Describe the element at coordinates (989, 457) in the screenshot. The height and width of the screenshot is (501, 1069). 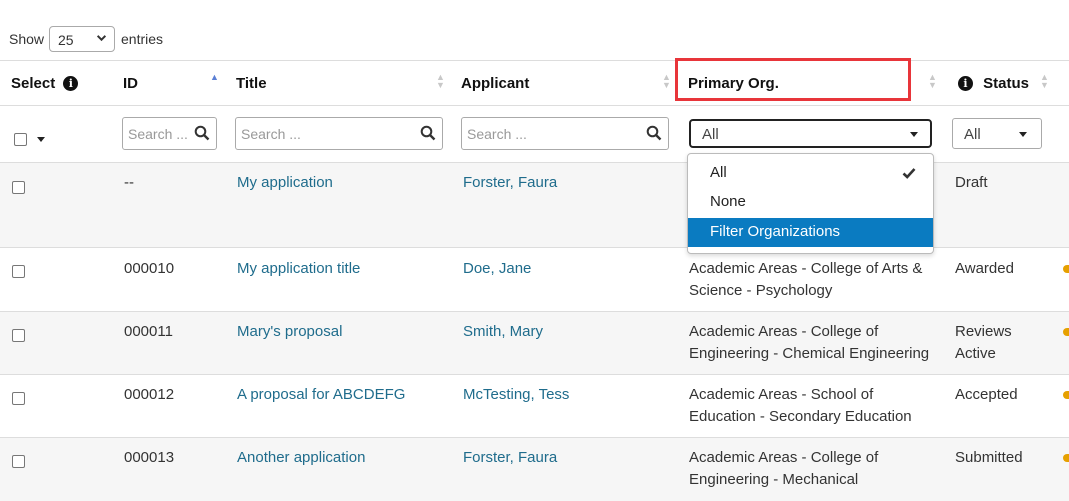
I see `row-status: Submitted` at that location.